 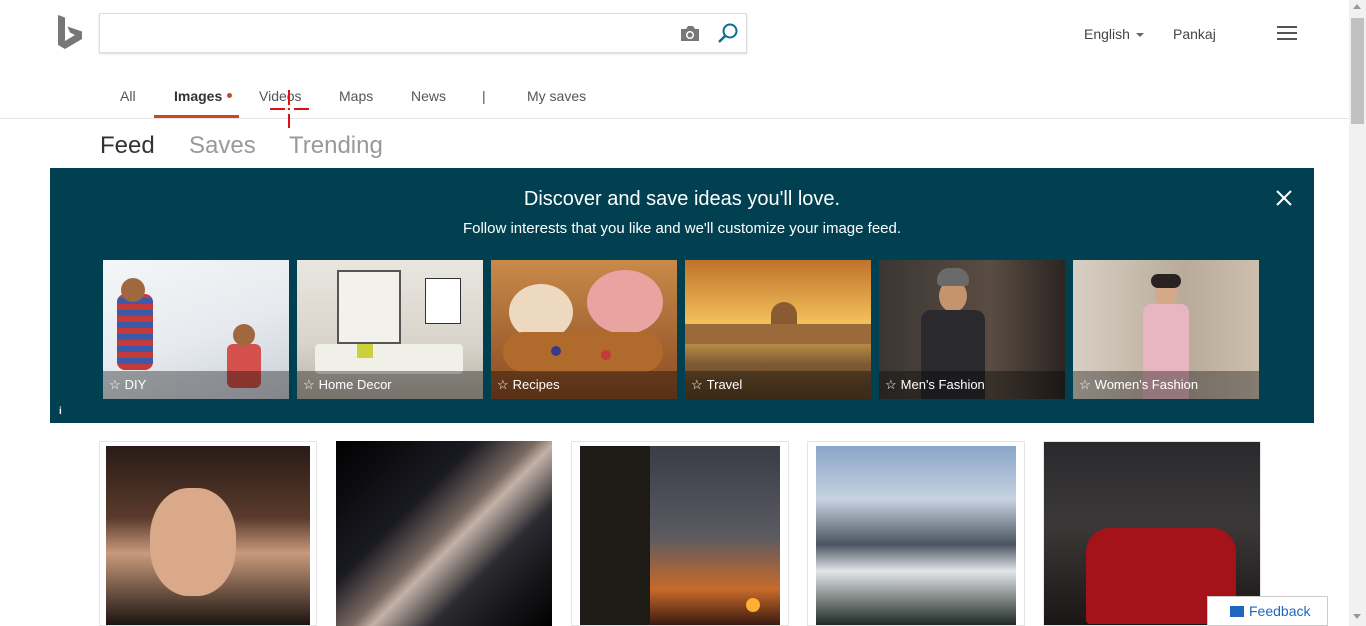 I want to click on interest-tile-home-decor: ☆ Home Decor, so click(x=390, y=329).